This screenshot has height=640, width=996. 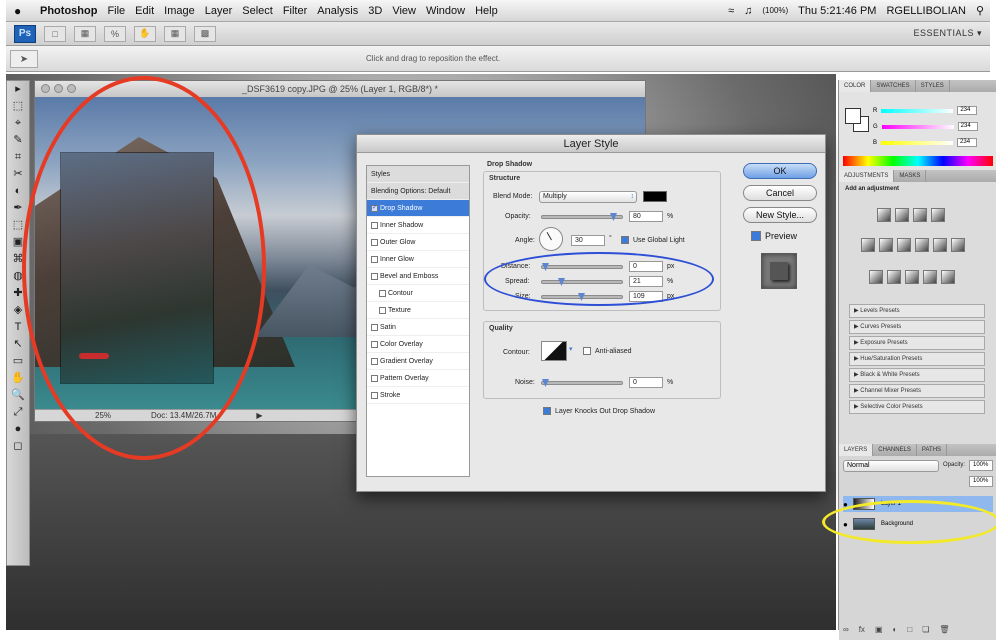 What do you see at coordinates (940, 245) in the screenshot?
I see `photo-filter-icon` at bounding box center [940, 245].